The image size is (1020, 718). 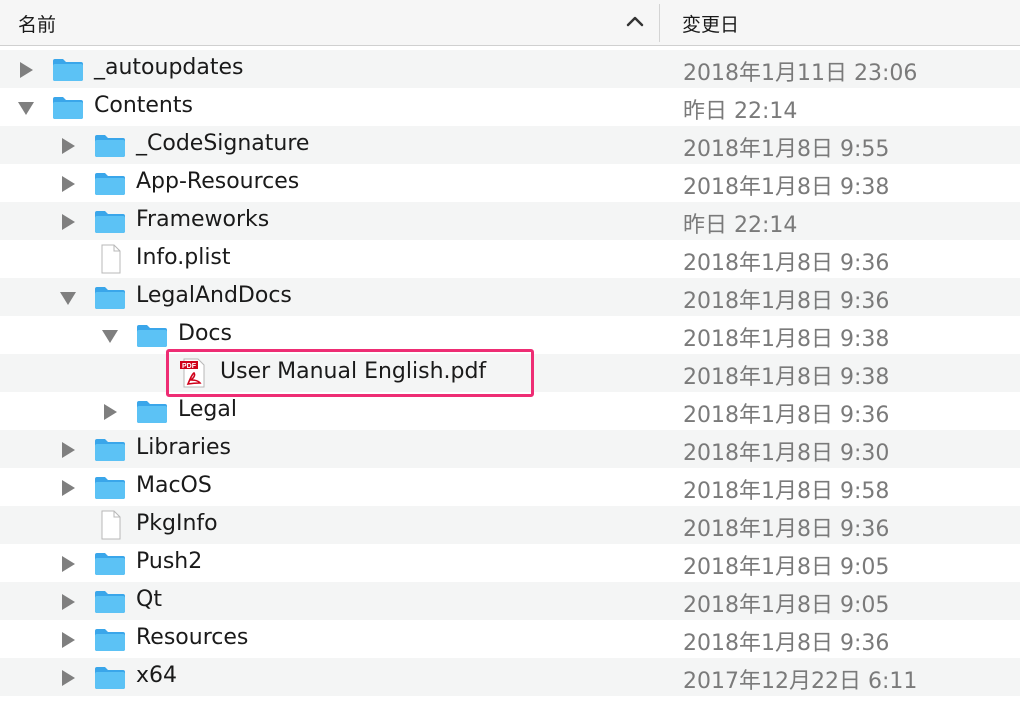 What do you see at coordinates (510, 335) in the screenshot?
I see `list-item: Docs 2018年1月8日 9:38` at bounding box center [510, 335].